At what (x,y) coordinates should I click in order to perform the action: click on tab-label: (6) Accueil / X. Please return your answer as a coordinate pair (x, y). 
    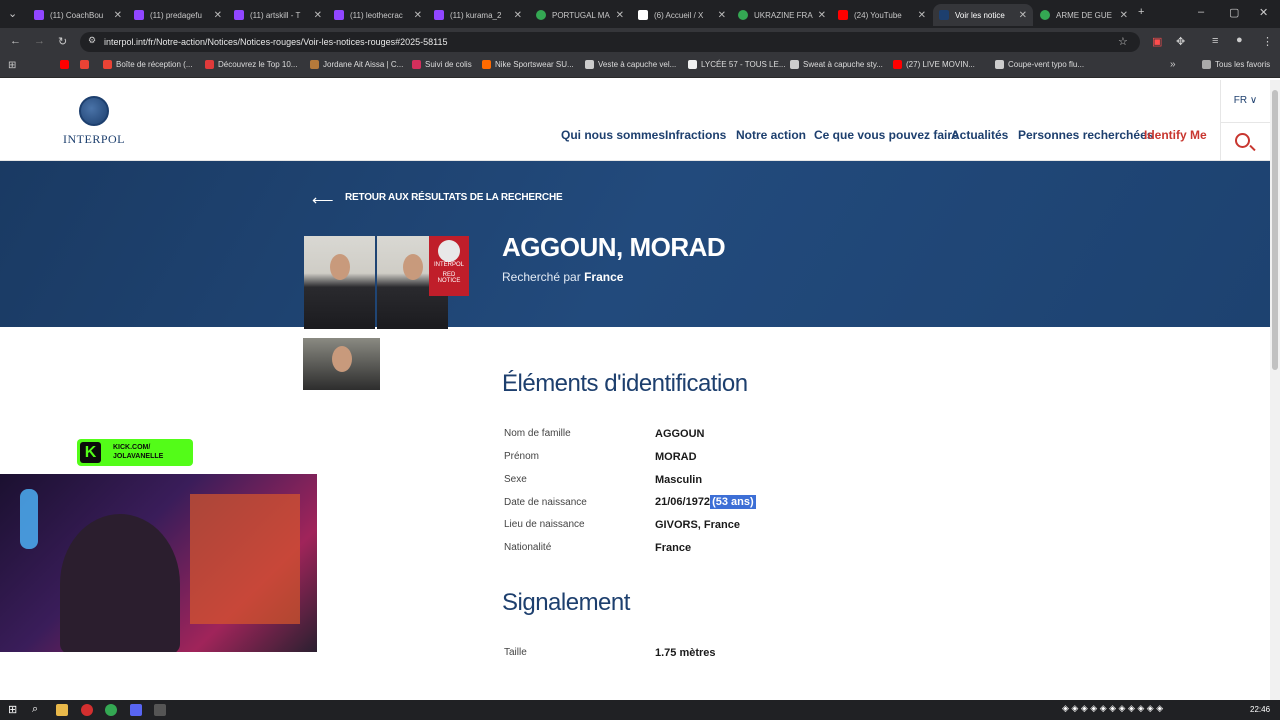
    Looking at the image, I should click on (679, 15).